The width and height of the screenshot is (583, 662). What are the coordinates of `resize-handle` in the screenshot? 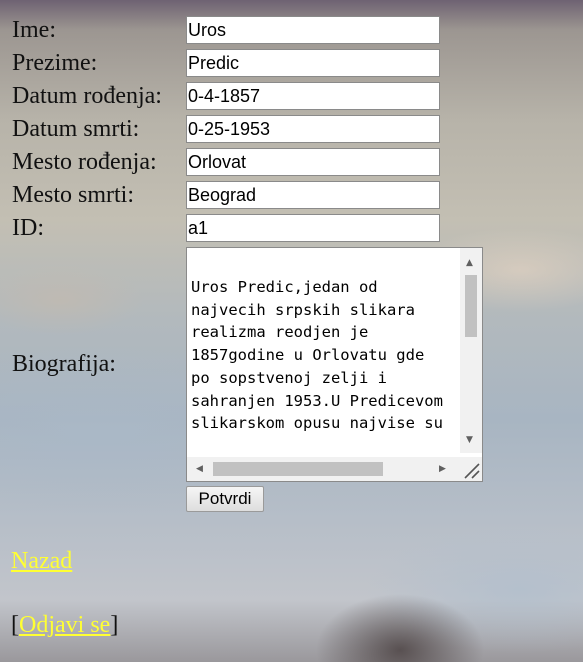 It's located at (471, 469).